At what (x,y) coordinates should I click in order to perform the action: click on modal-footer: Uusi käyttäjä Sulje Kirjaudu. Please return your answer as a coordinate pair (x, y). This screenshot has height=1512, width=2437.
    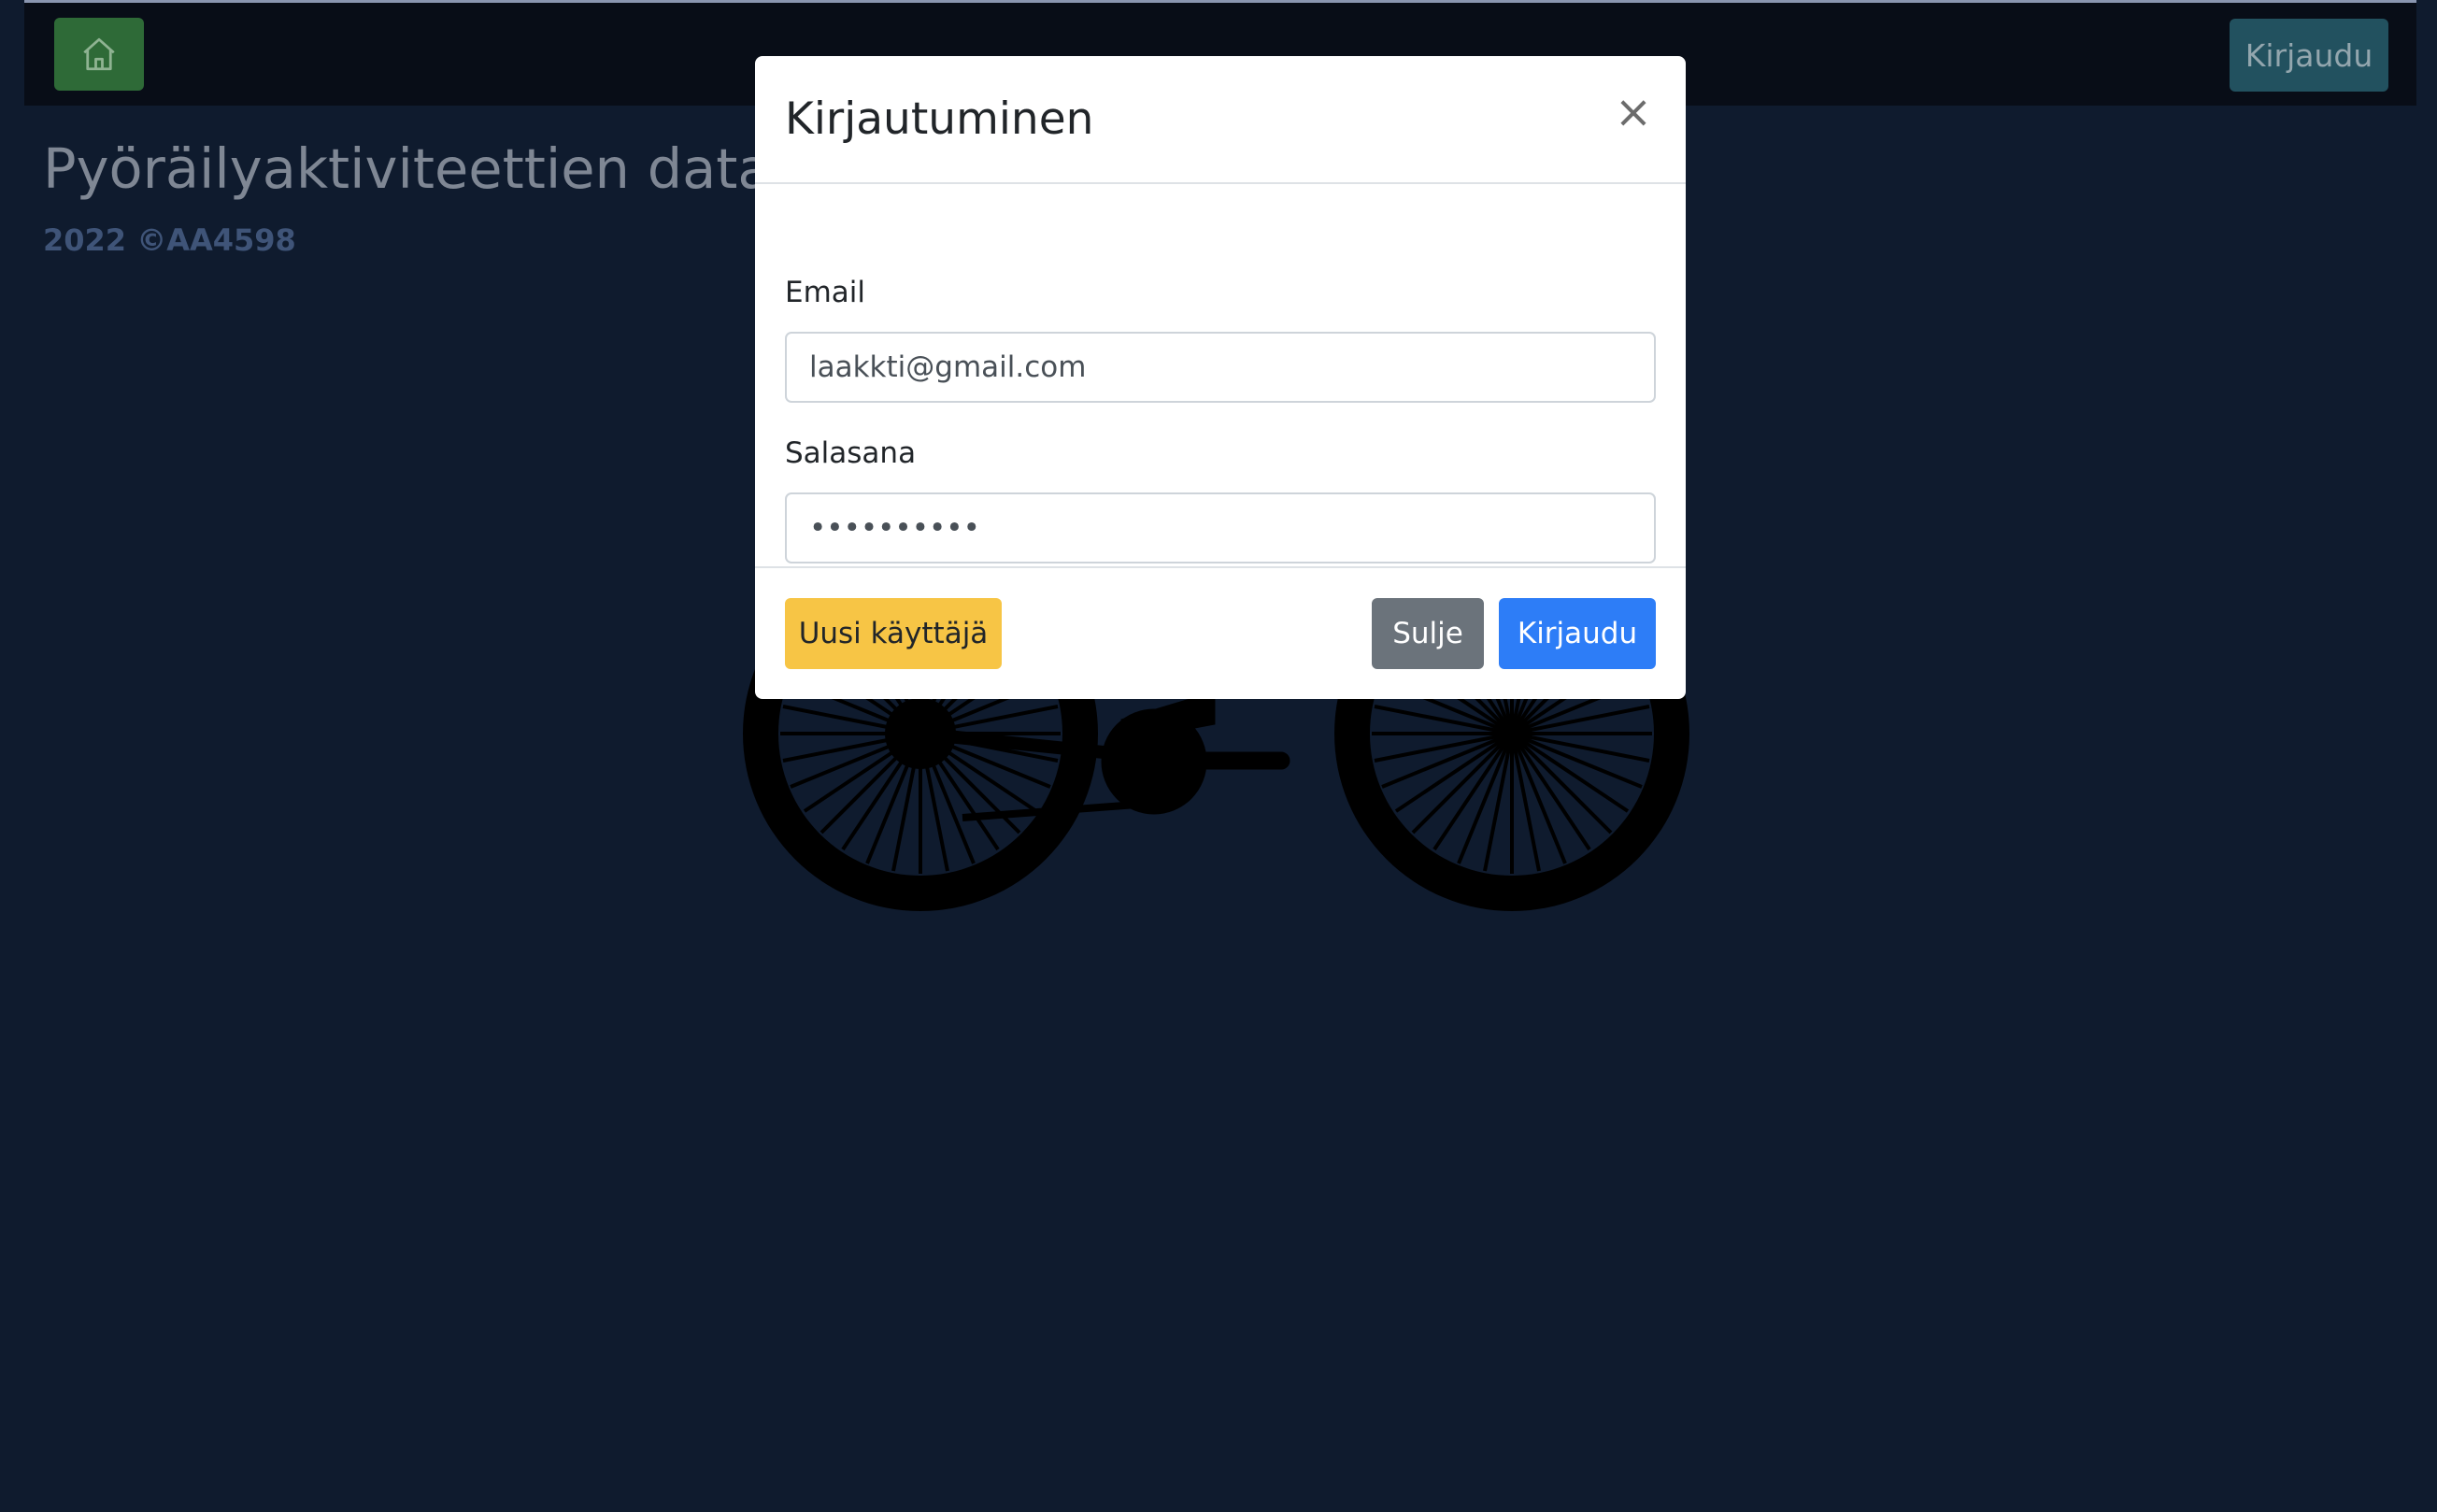
    Looking at the image, I should click on (1220, 632).